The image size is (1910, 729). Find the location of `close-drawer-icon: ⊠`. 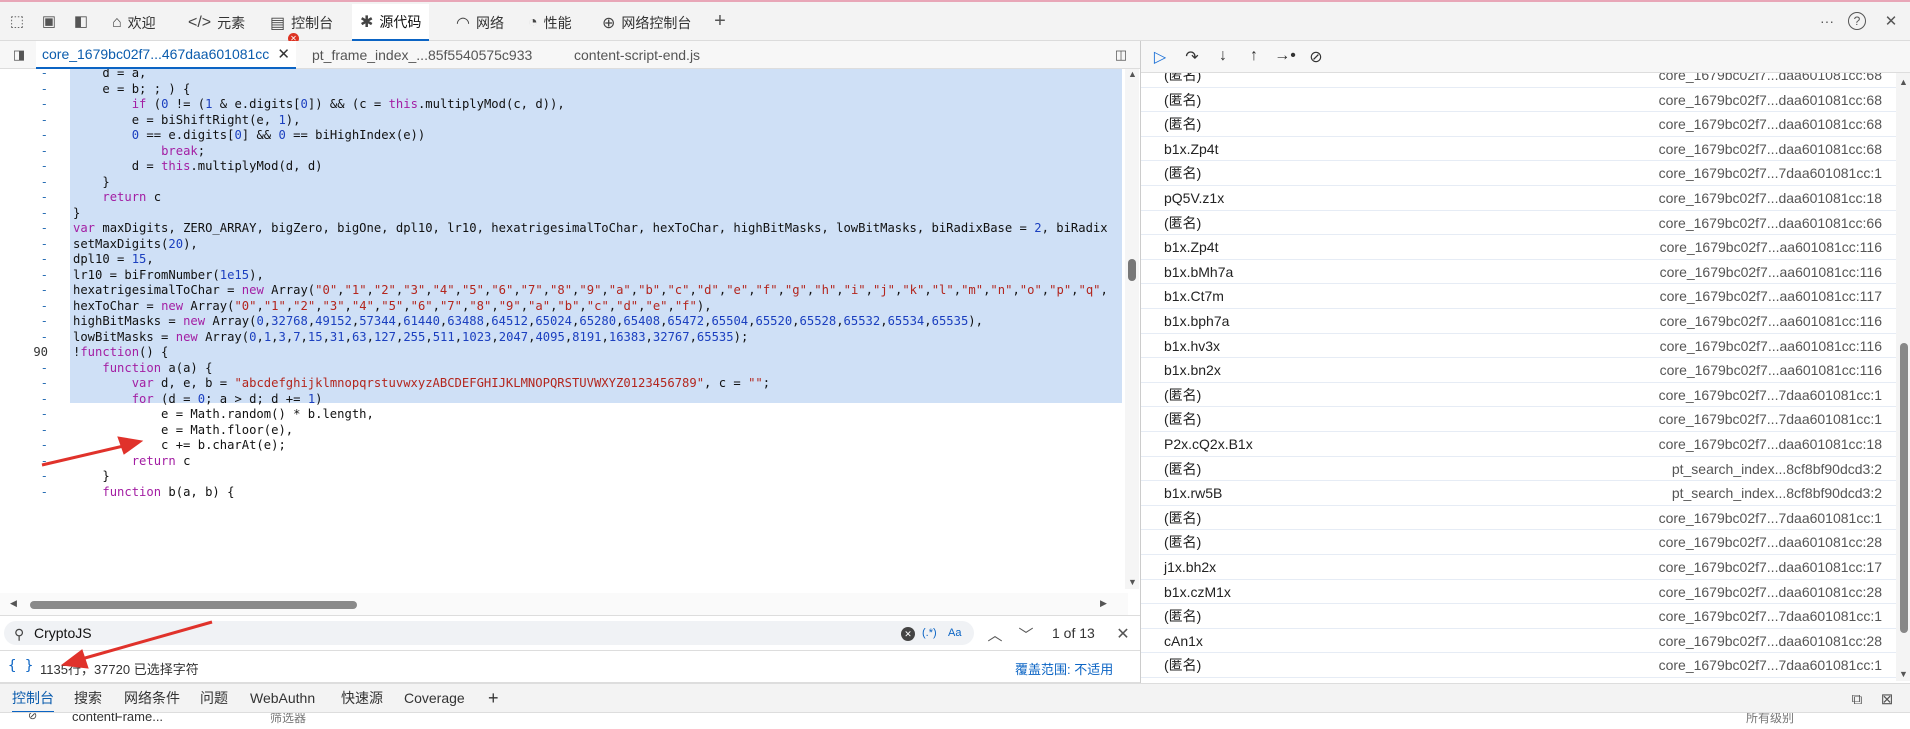

close-drawer-icon: ⊠ is located at coordinates (1887, 699).